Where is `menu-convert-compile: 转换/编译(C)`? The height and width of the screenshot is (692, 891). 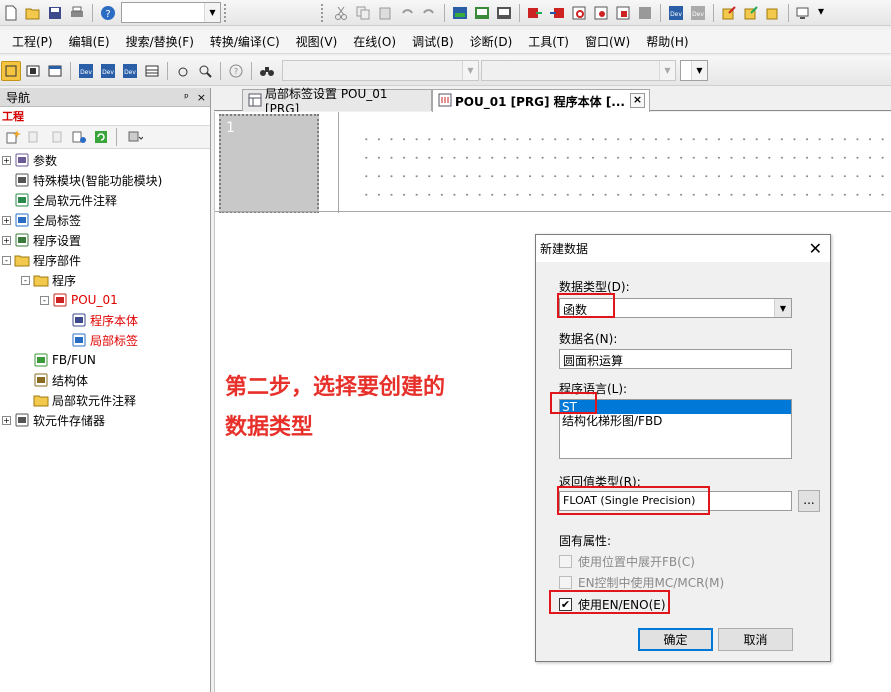 menu-convert-compile: 转换/编译(C) is located at coordinates (245, 41).